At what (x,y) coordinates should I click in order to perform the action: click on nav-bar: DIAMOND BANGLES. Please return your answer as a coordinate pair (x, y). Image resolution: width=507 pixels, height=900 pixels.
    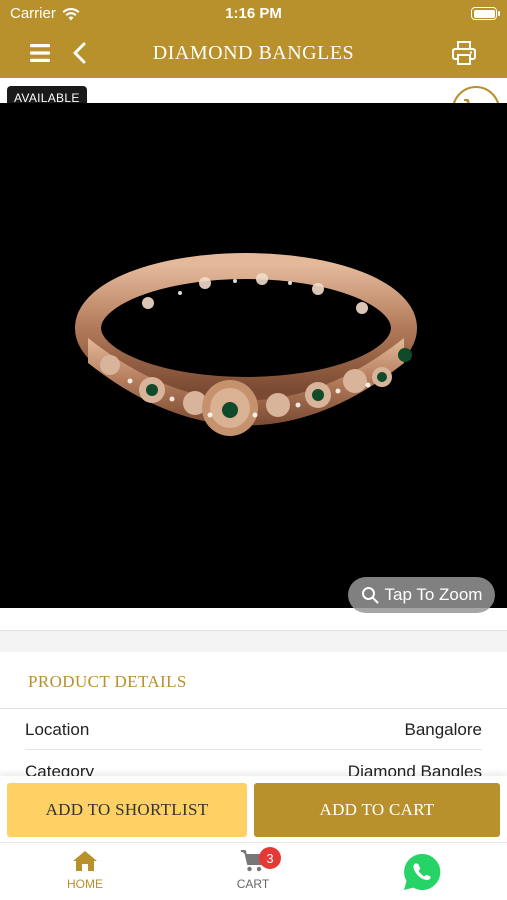
    Looking at the image, I should click on (253, 53).